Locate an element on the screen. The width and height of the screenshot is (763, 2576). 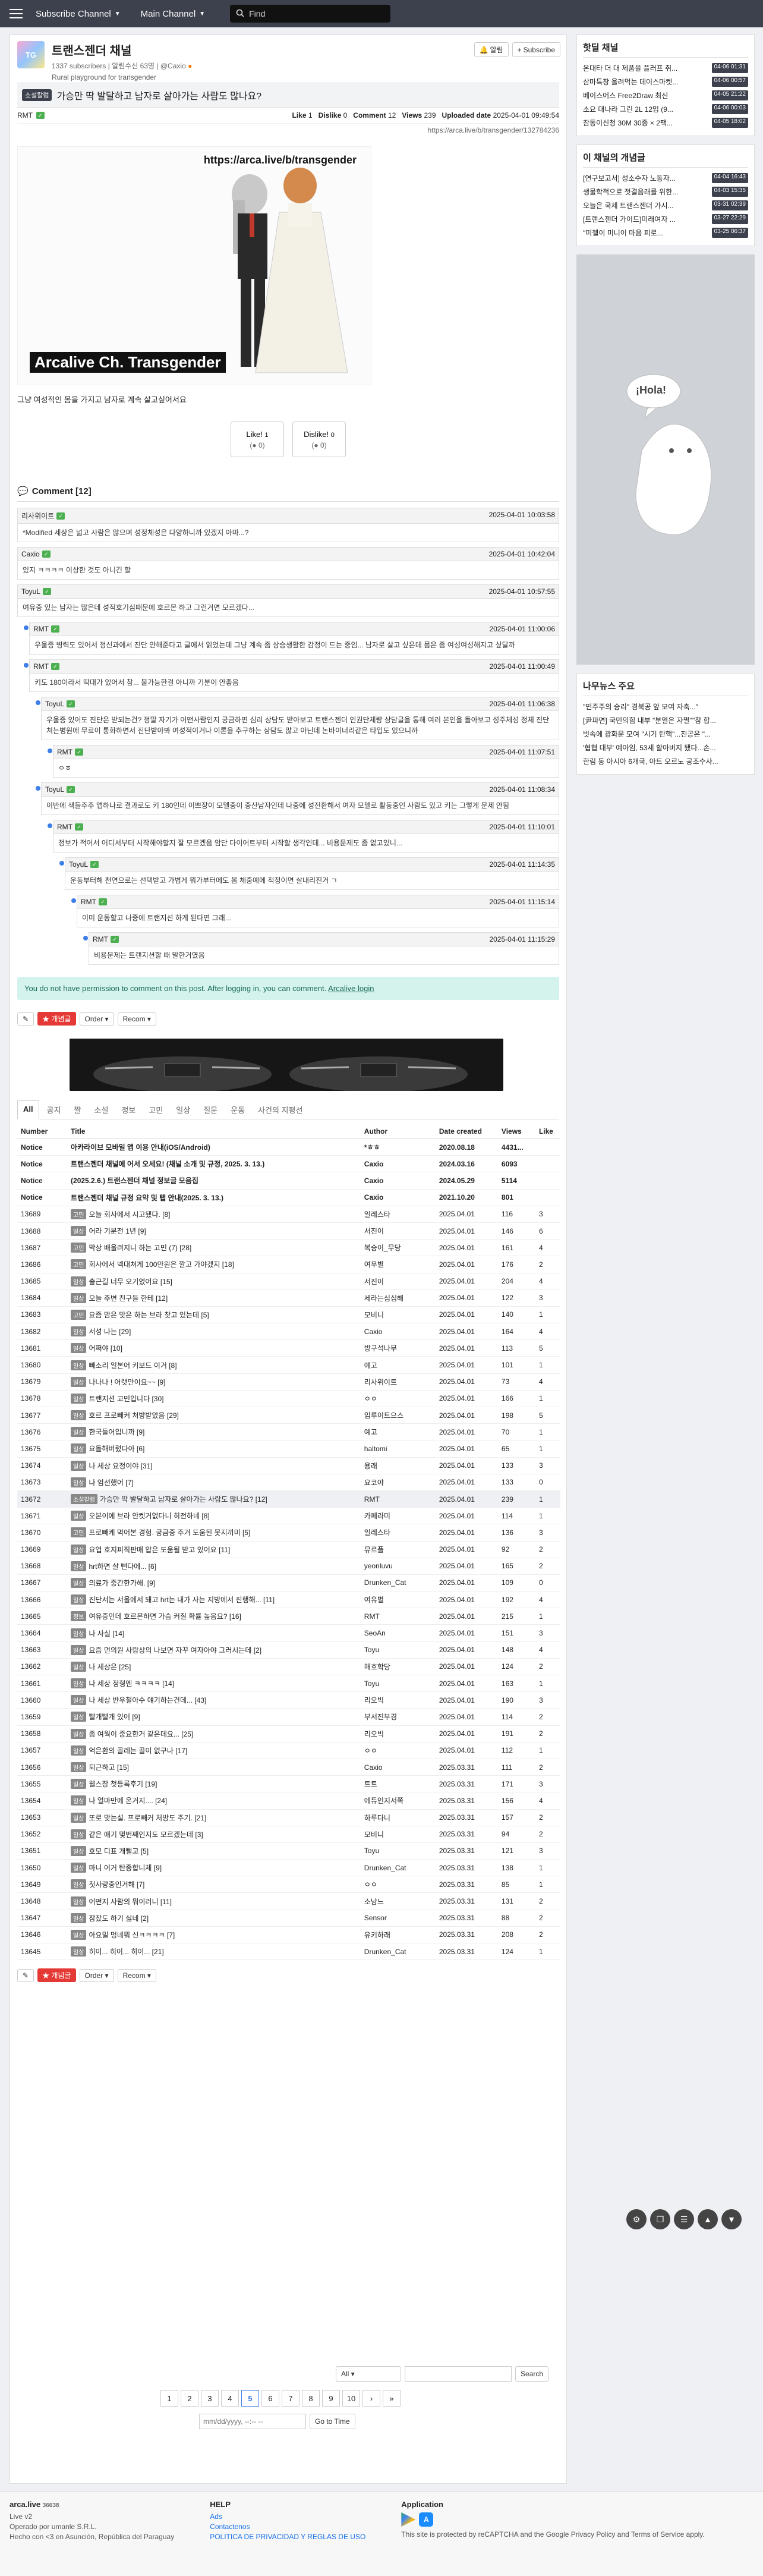
footer-brand-name: arca.live is located at coordinates (25, 2504).